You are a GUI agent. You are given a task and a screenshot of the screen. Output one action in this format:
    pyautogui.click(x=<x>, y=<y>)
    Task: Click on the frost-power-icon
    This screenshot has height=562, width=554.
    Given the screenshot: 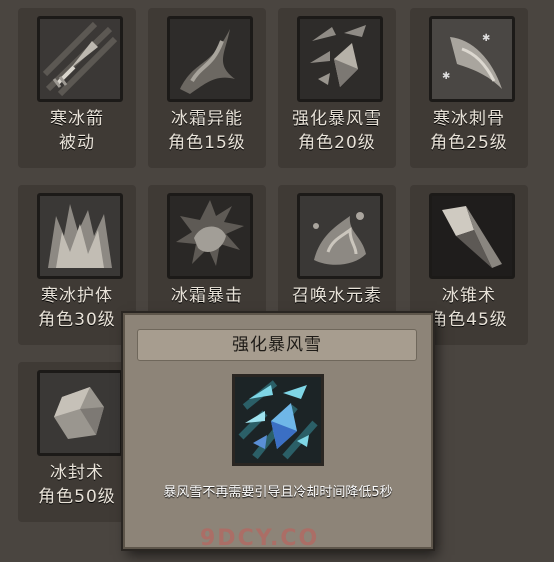 What is the action you would take?
    pyautogui.click(x=210, y=59)
    